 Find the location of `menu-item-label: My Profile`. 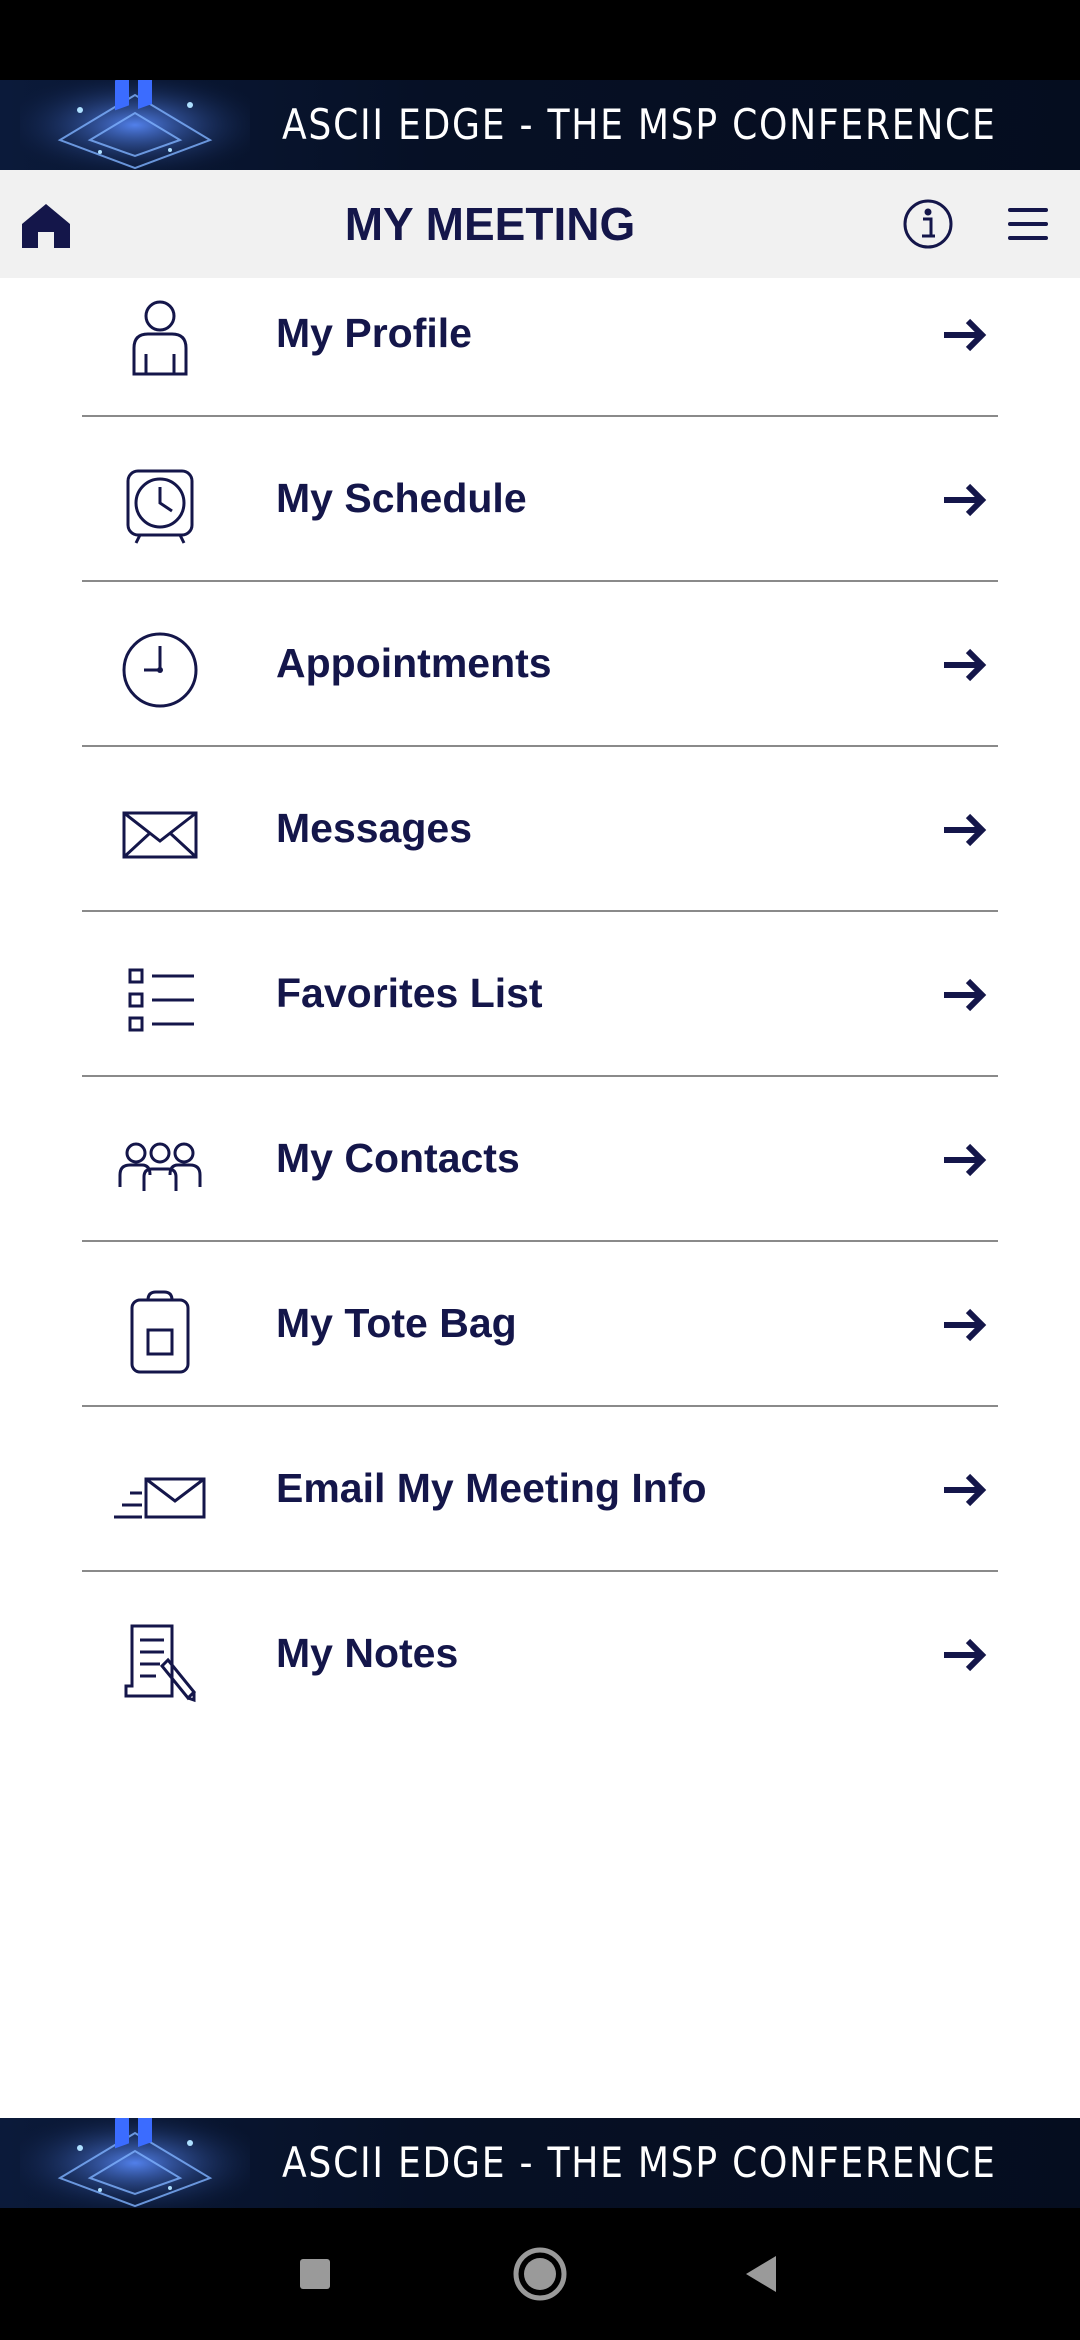

menu-item-label: My Profile is located at coordinates (374, 333).